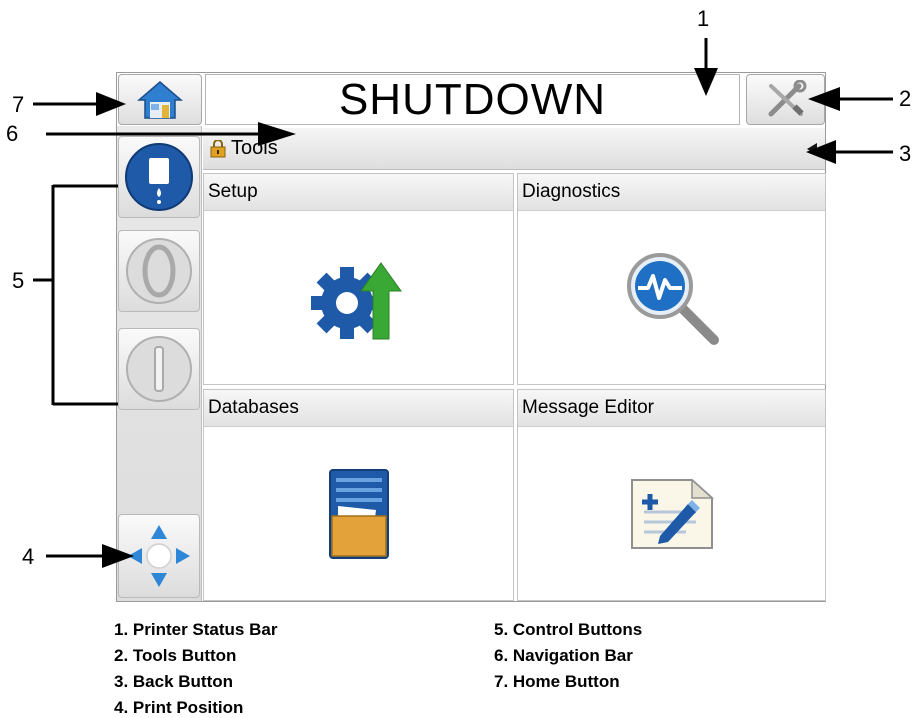 This screenshot has height=718, width=919. Describe the element at coordinates (18, 280) in the screenshot. I see `callout-number-5: 5` at that location.